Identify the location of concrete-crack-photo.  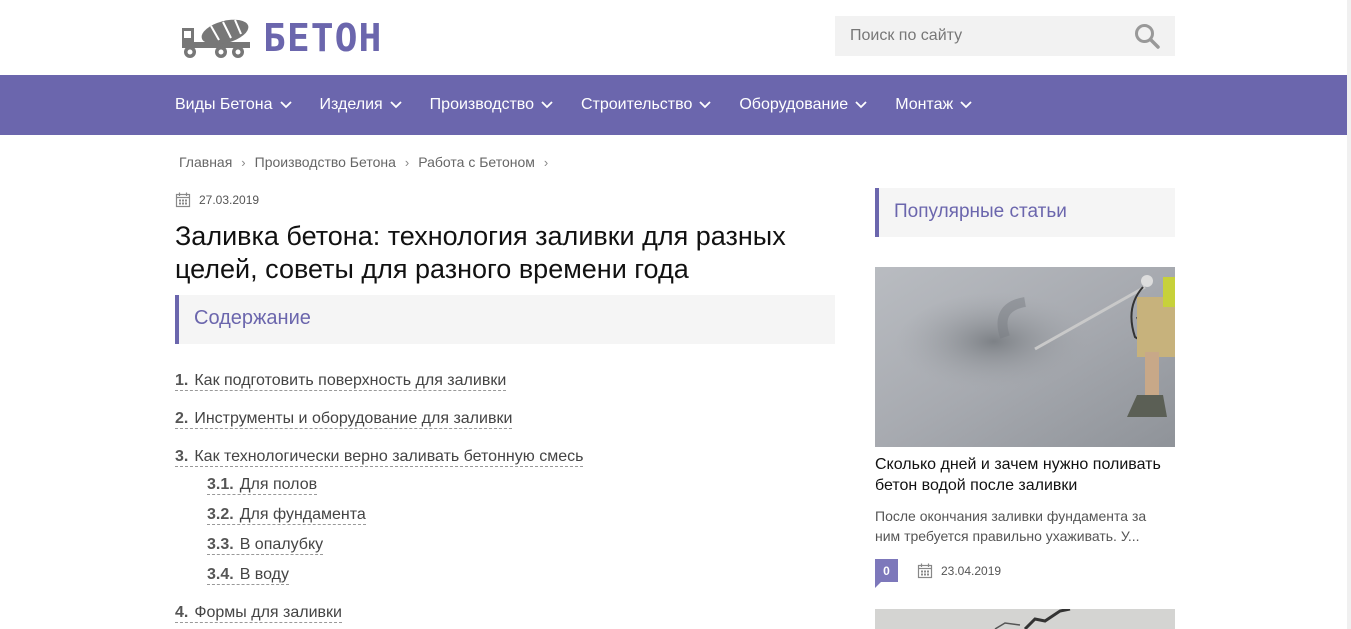
(1025, 619).